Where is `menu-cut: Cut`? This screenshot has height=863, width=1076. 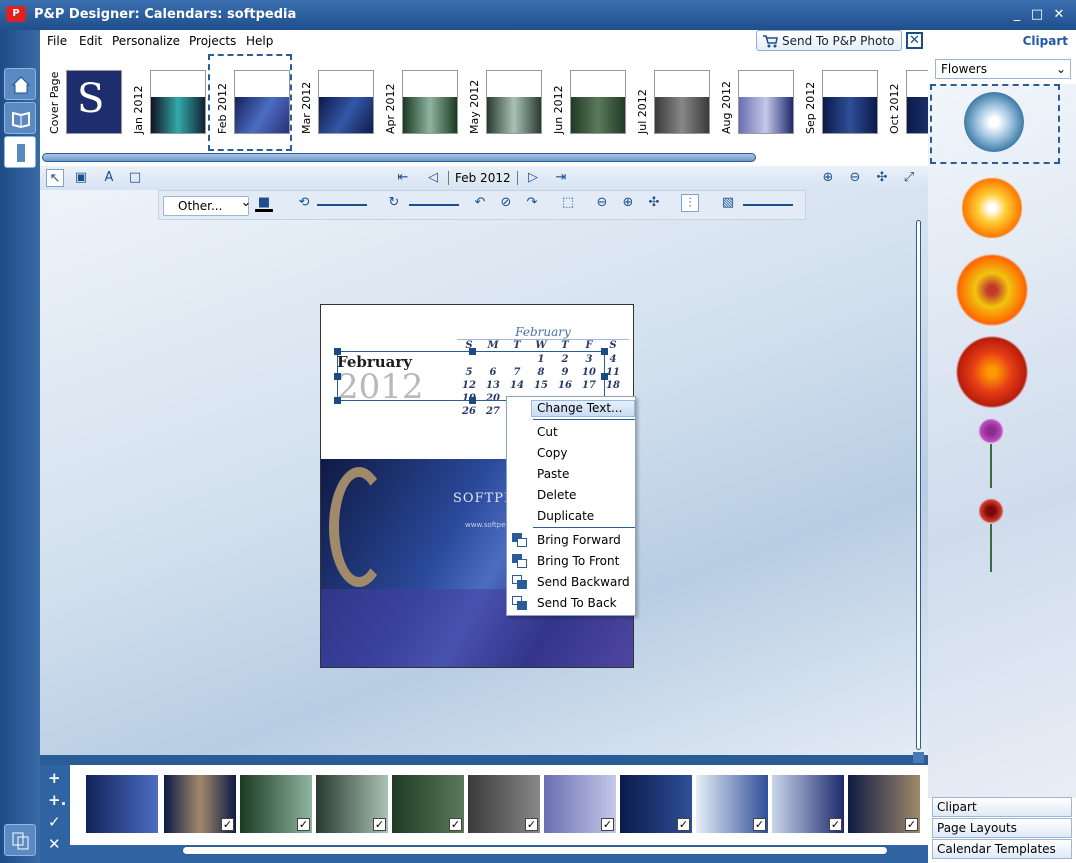 menu-cut: Cut is located at coordinates (547, 432).